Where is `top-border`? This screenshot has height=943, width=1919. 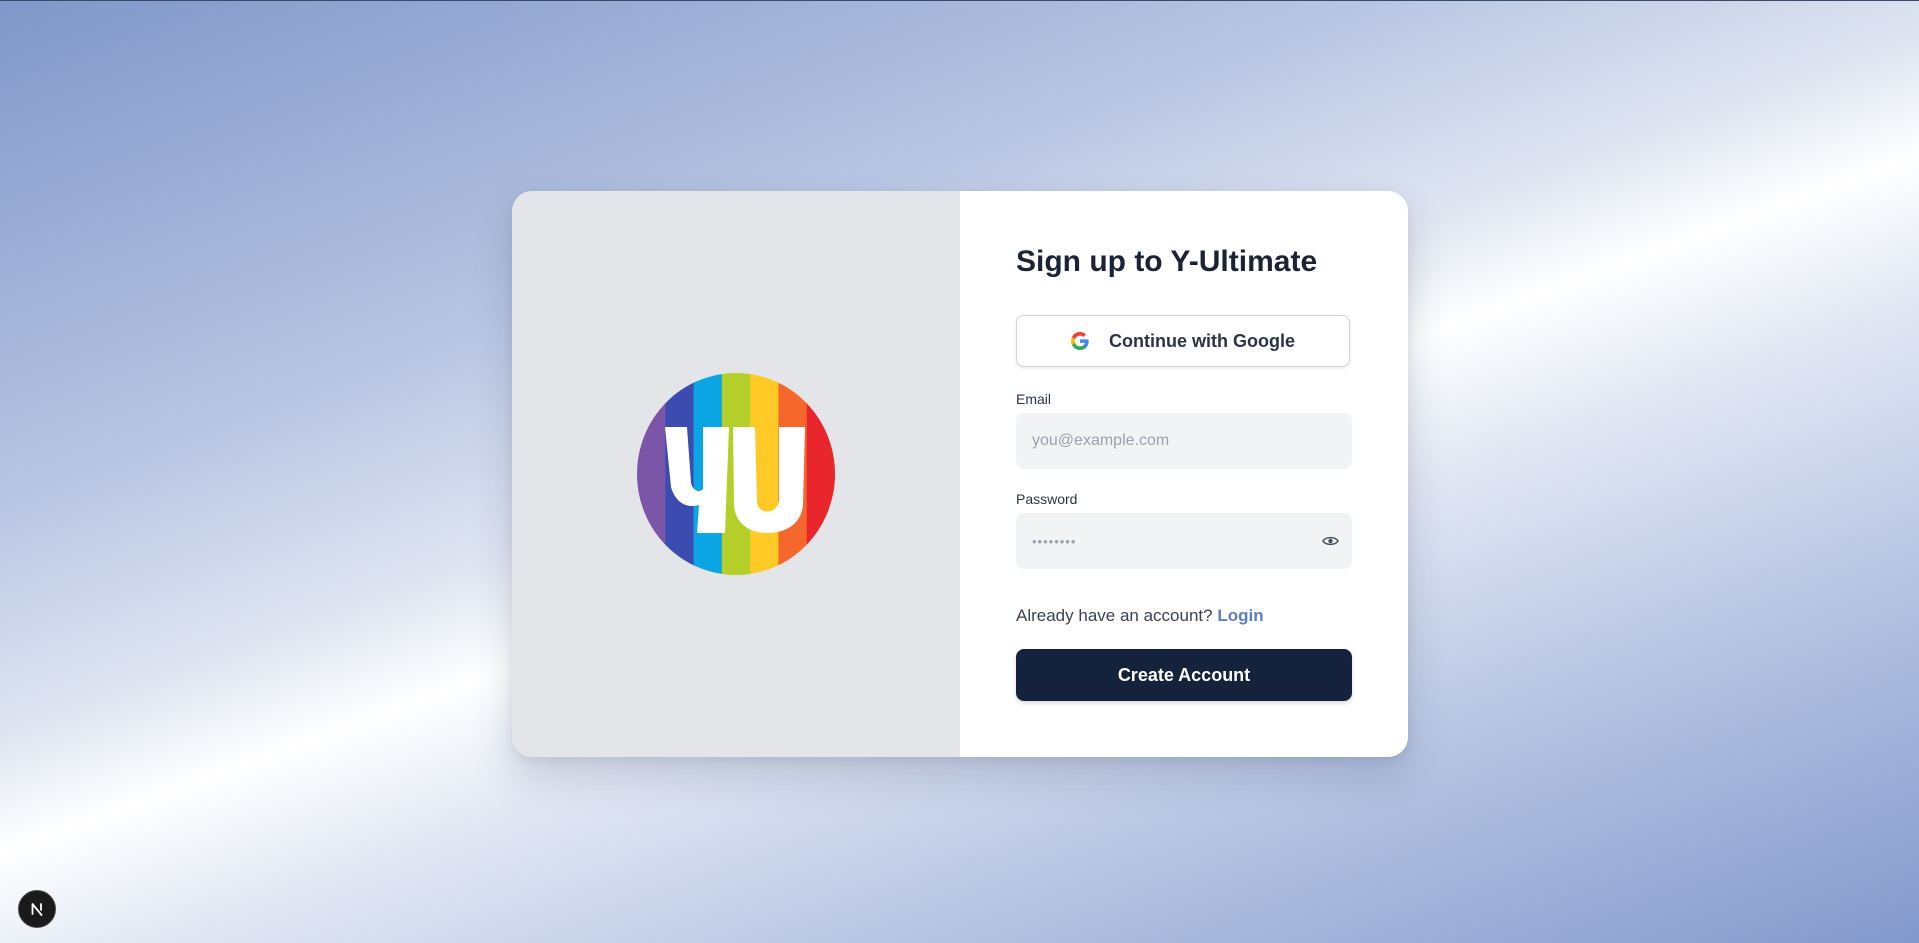 top-border is located at coordinates (959, 0).